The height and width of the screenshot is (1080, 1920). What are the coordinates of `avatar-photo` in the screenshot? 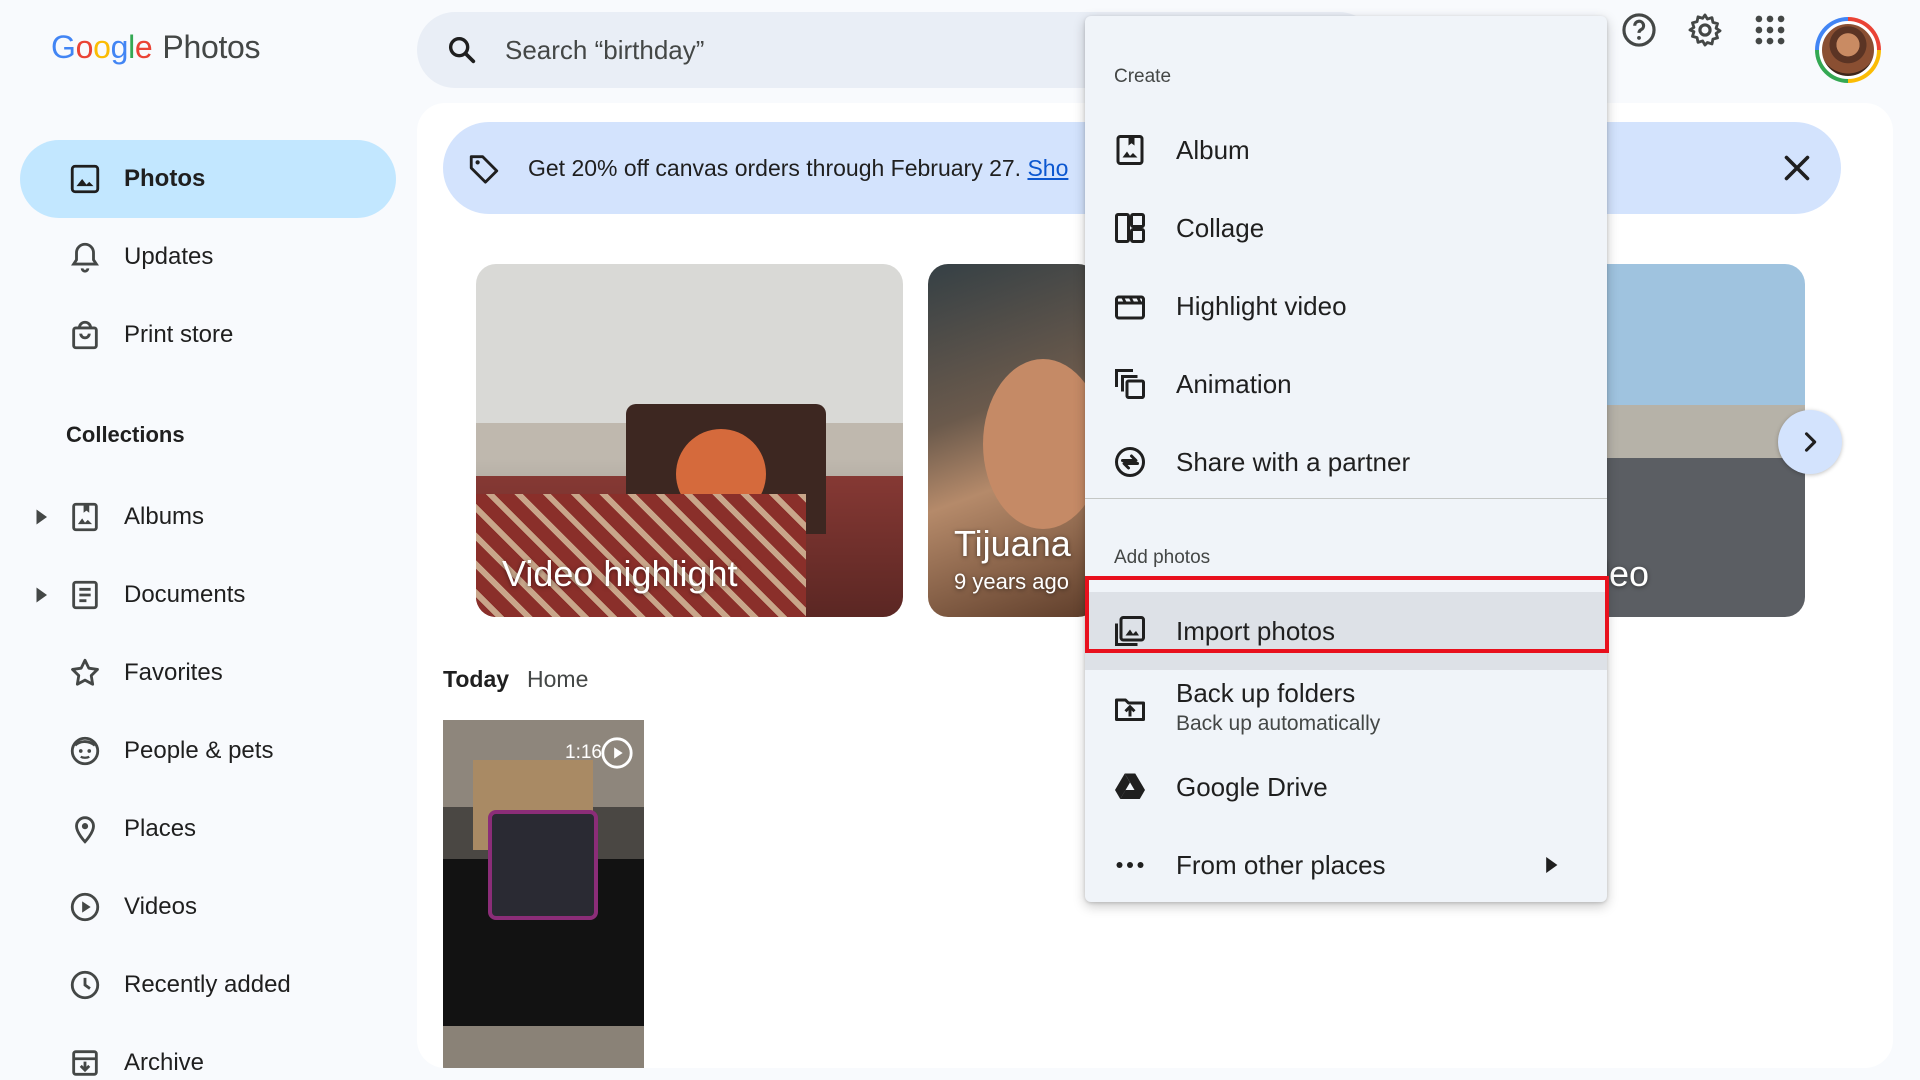 It's located at (1848, 50).